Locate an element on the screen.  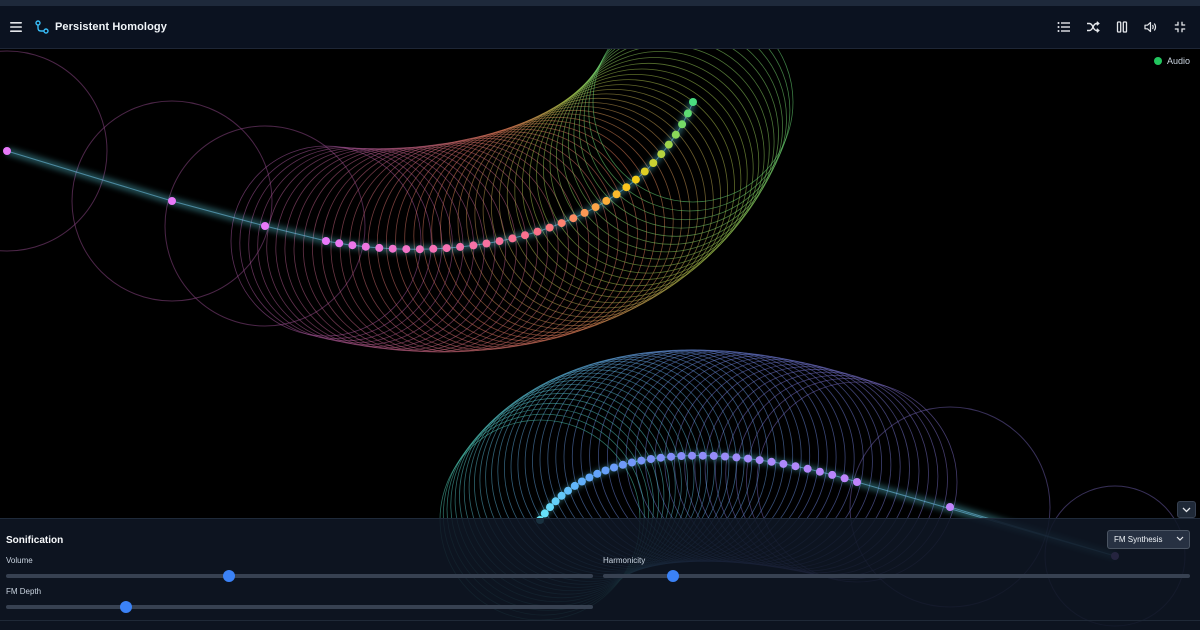
pause-icon is located at coordinates (1122, 27).